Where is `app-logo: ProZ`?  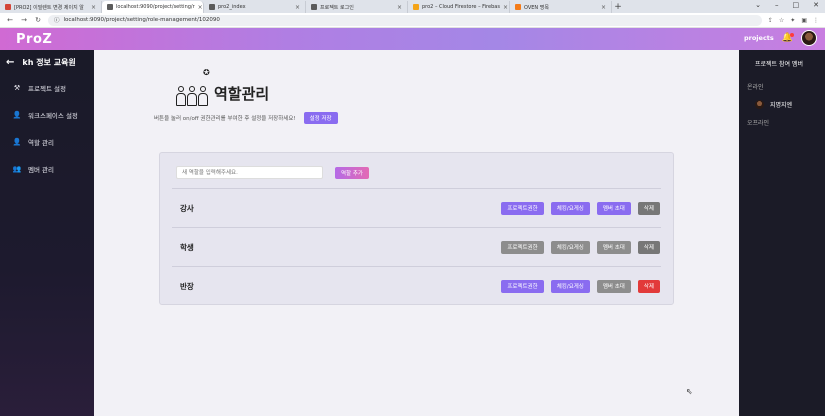
app-logo: ProZ is located at coordinates (34, 39).